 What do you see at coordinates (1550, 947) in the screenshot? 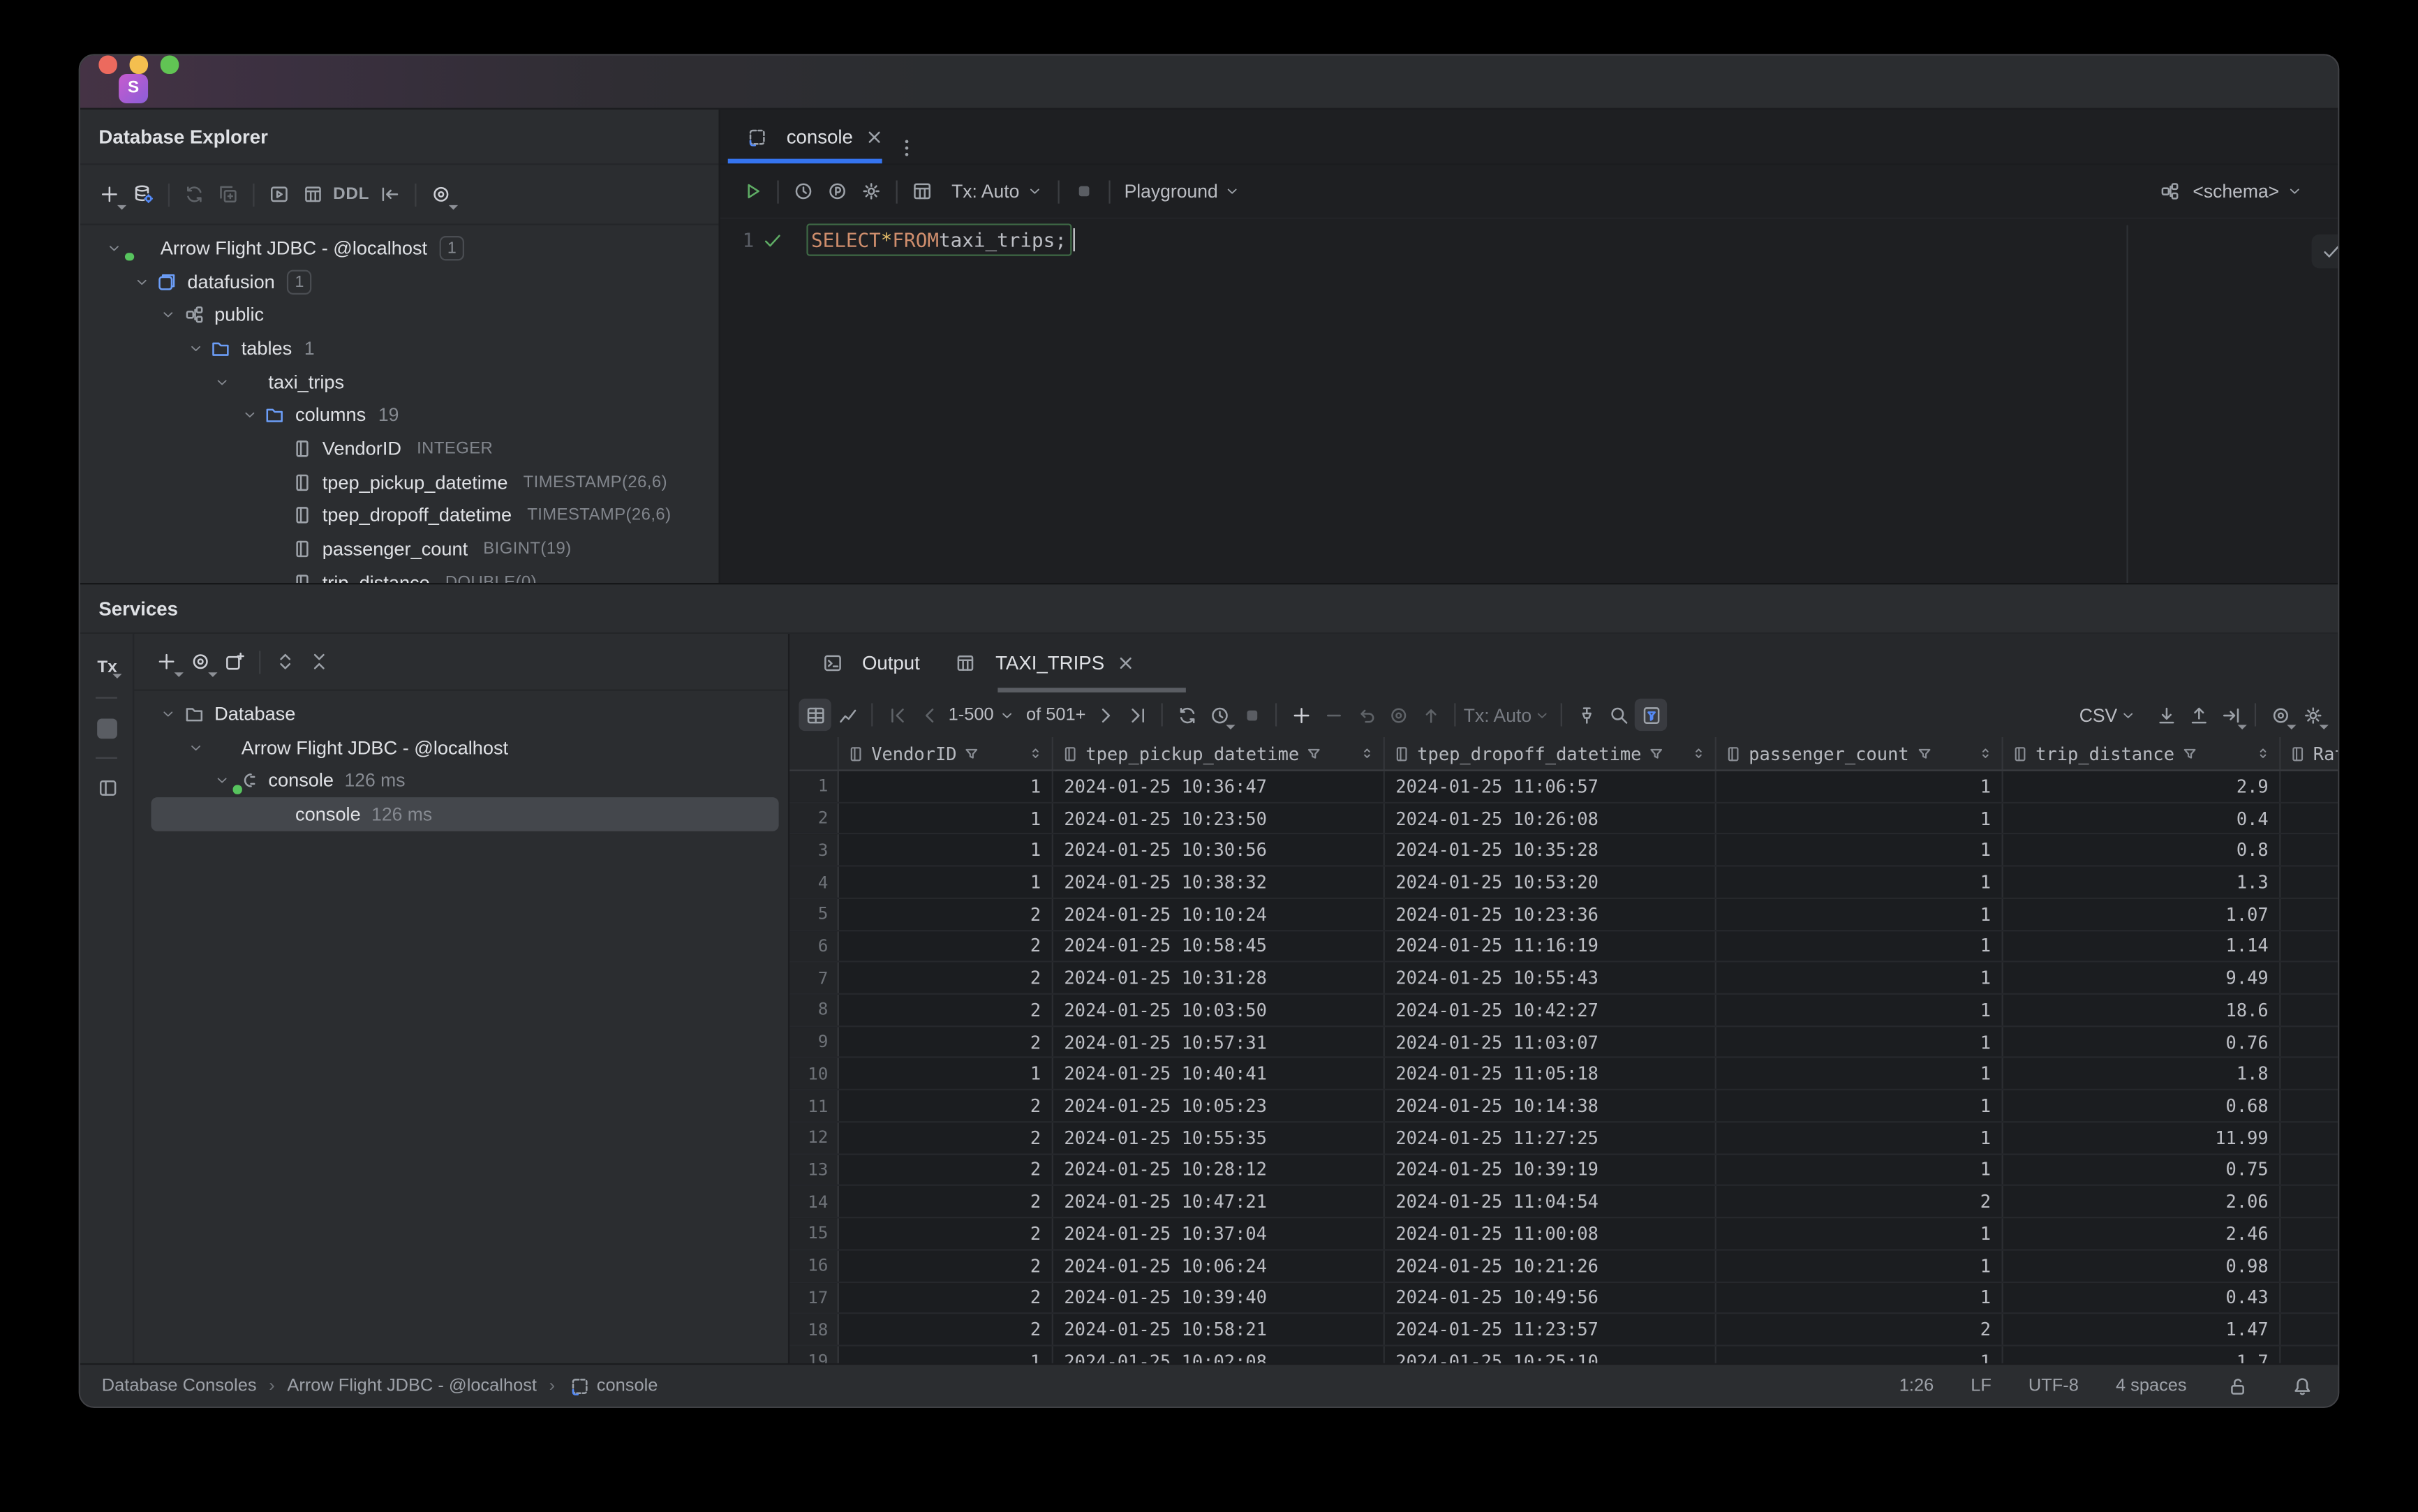
I see `table-cell: 2024-01-25 11:16:19` at bounding box center [1550, 947].